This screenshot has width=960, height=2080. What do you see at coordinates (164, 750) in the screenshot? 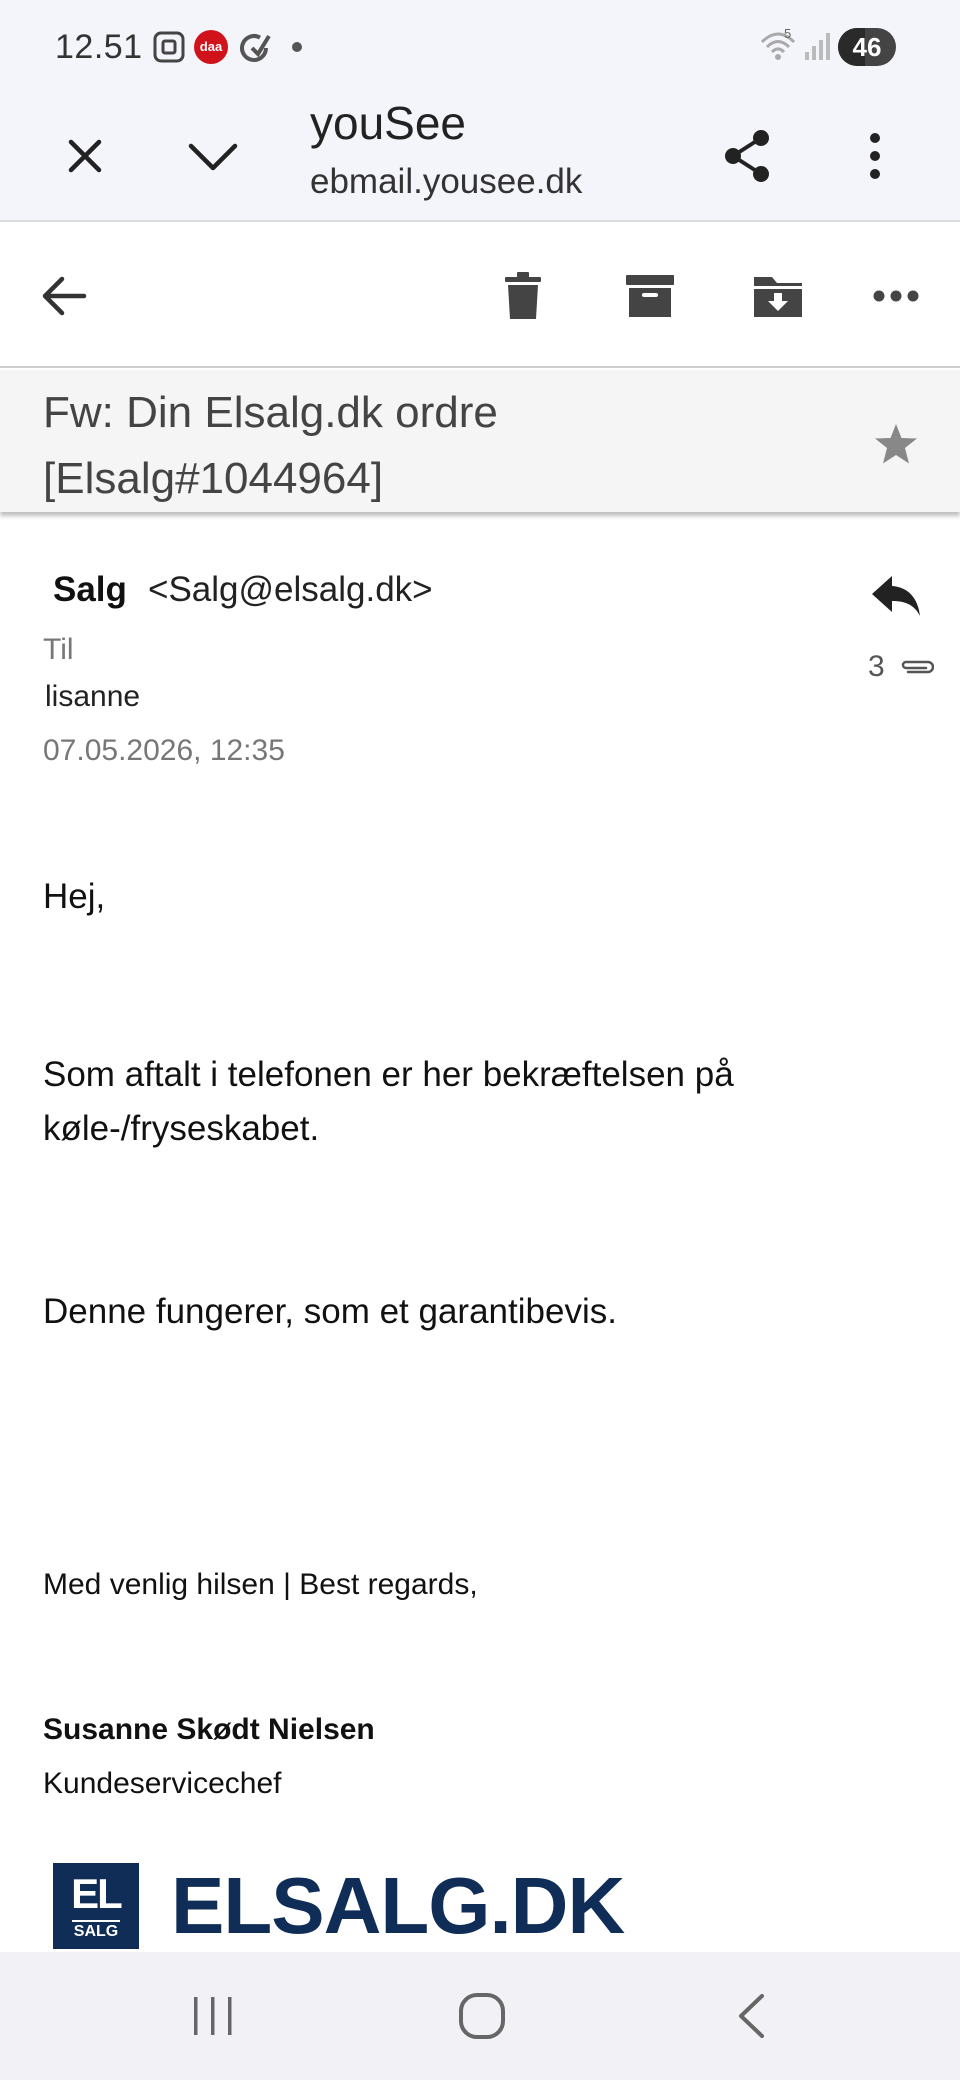
I see `email-date: 07.05.2026, 12:35` at bounding box center [164, 750].